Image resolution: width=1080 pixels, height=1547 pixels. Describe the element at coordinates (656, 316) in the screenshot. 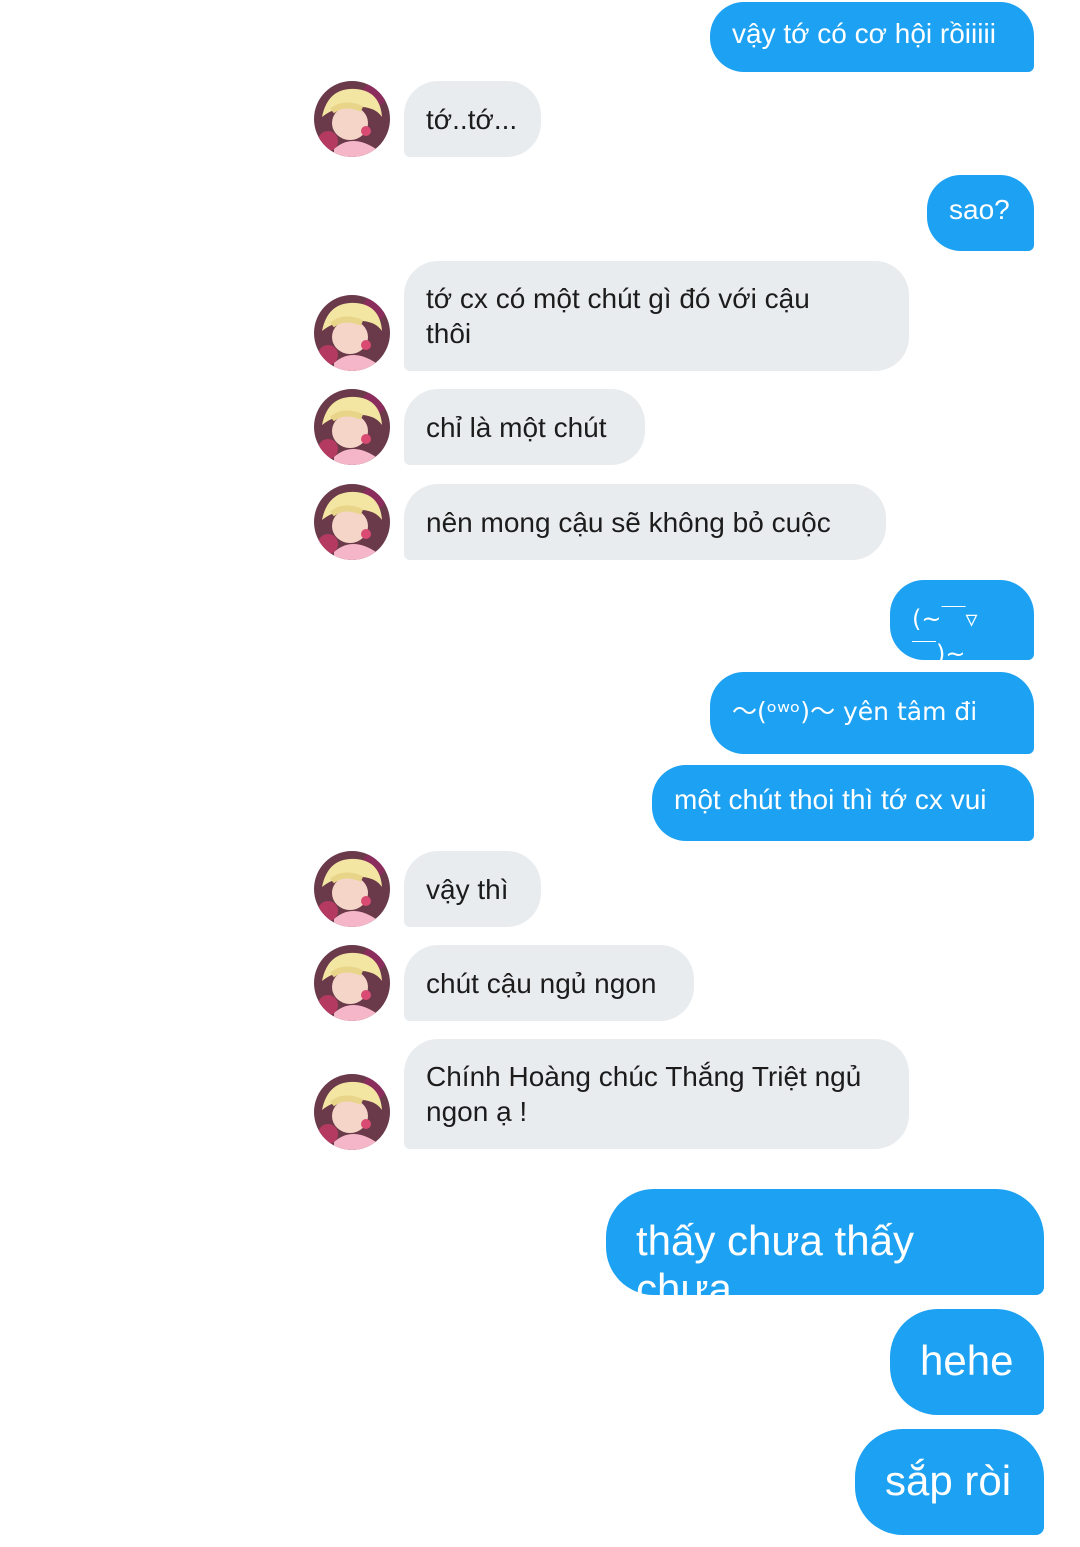

I see `received-message-bubble: tớ cx có một chút gì đó với cậu thôi` at that location.